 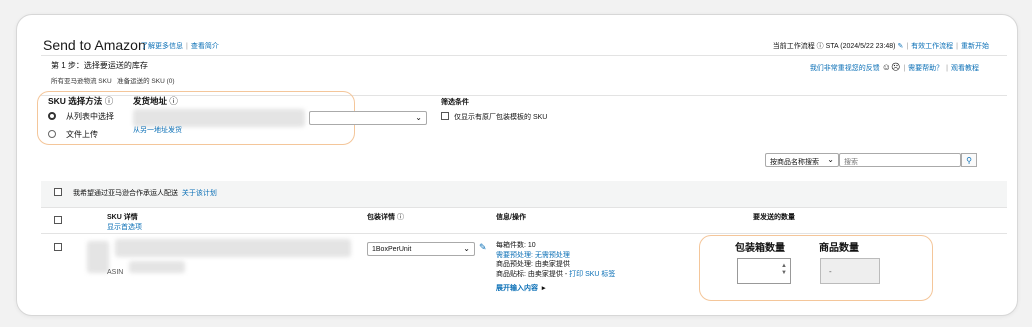 What do you see at coordinates (99, 65) in the screenshot?
I see `step-title: 第 1 步：选择要运送的库存` at bounding box center [99, 65].